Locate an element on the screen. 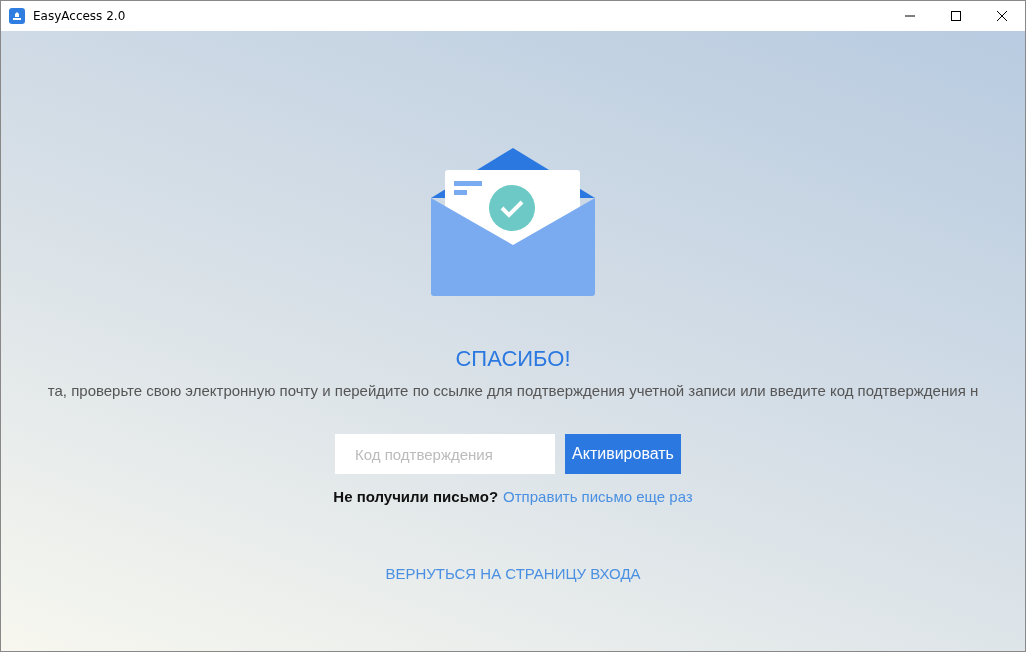 The width and height of the screenshot is (1026, 652). thank-you-heading: СПАСИБО! is located at coordinates (513, 359).